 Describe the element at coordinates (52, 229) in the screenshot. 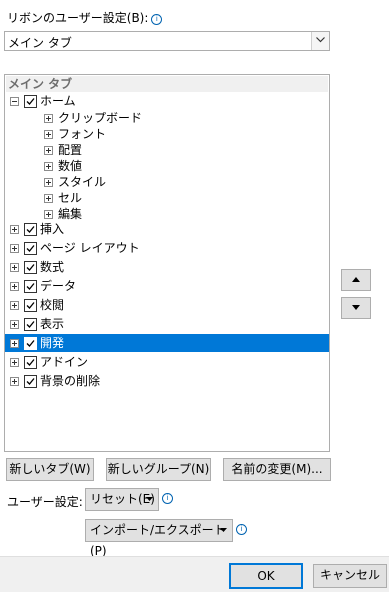

I see `tree-item-label: 挿入` at that location.